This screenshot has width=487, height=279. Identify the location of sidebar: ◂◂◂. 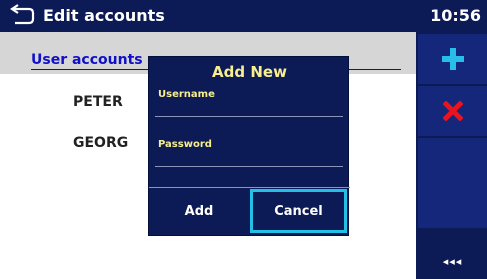
(451, 155).